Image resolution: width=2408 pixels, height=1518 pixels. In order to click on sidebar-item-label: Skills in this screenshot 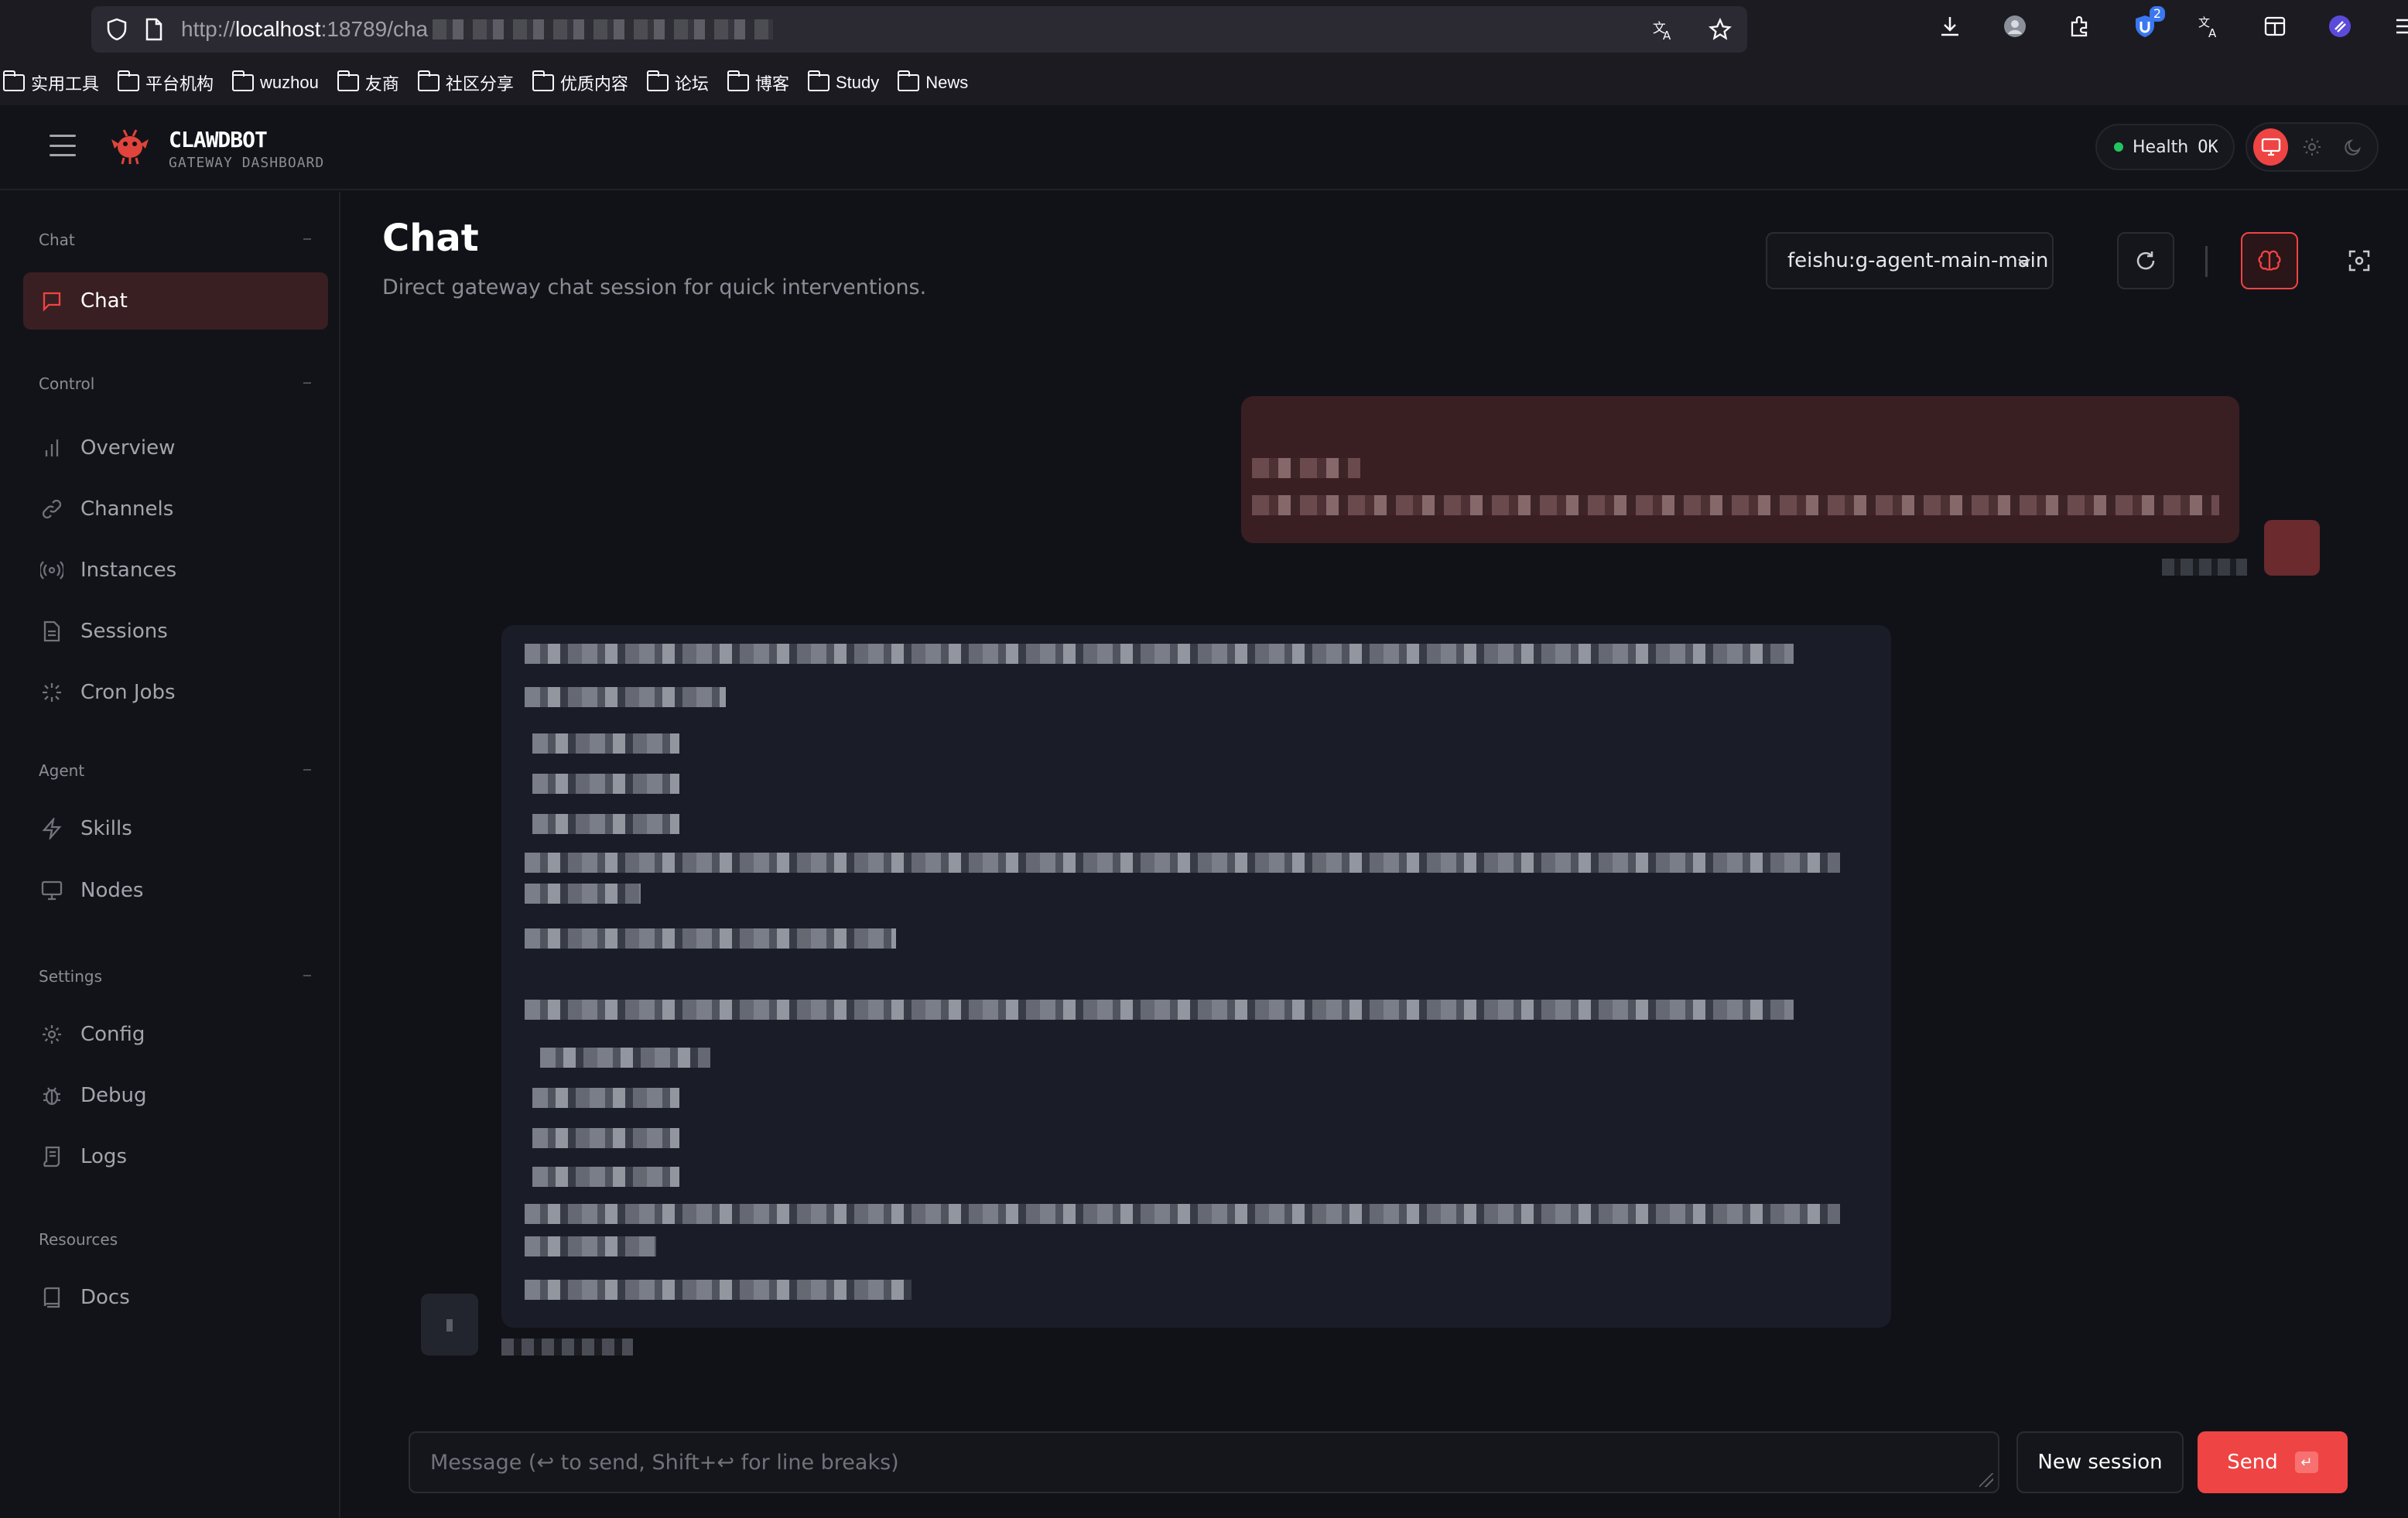, I will do `click(106, 828)`.